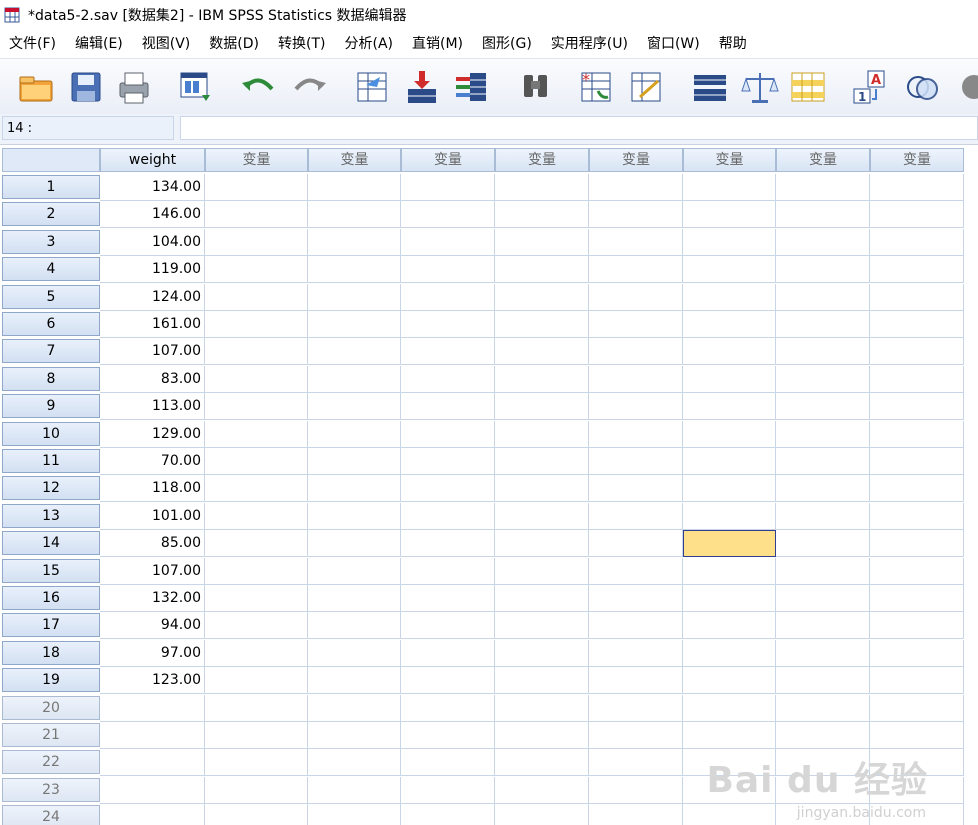  I want to click on split-file-icon, so click(710, 87).